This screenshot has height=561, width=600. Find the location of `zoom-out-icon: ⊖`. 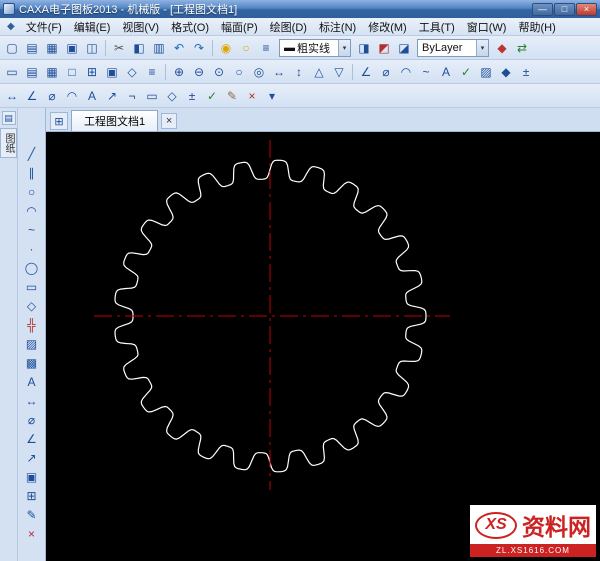

zoom-out-icon: ⊖ is located at coordinates (199, 72).